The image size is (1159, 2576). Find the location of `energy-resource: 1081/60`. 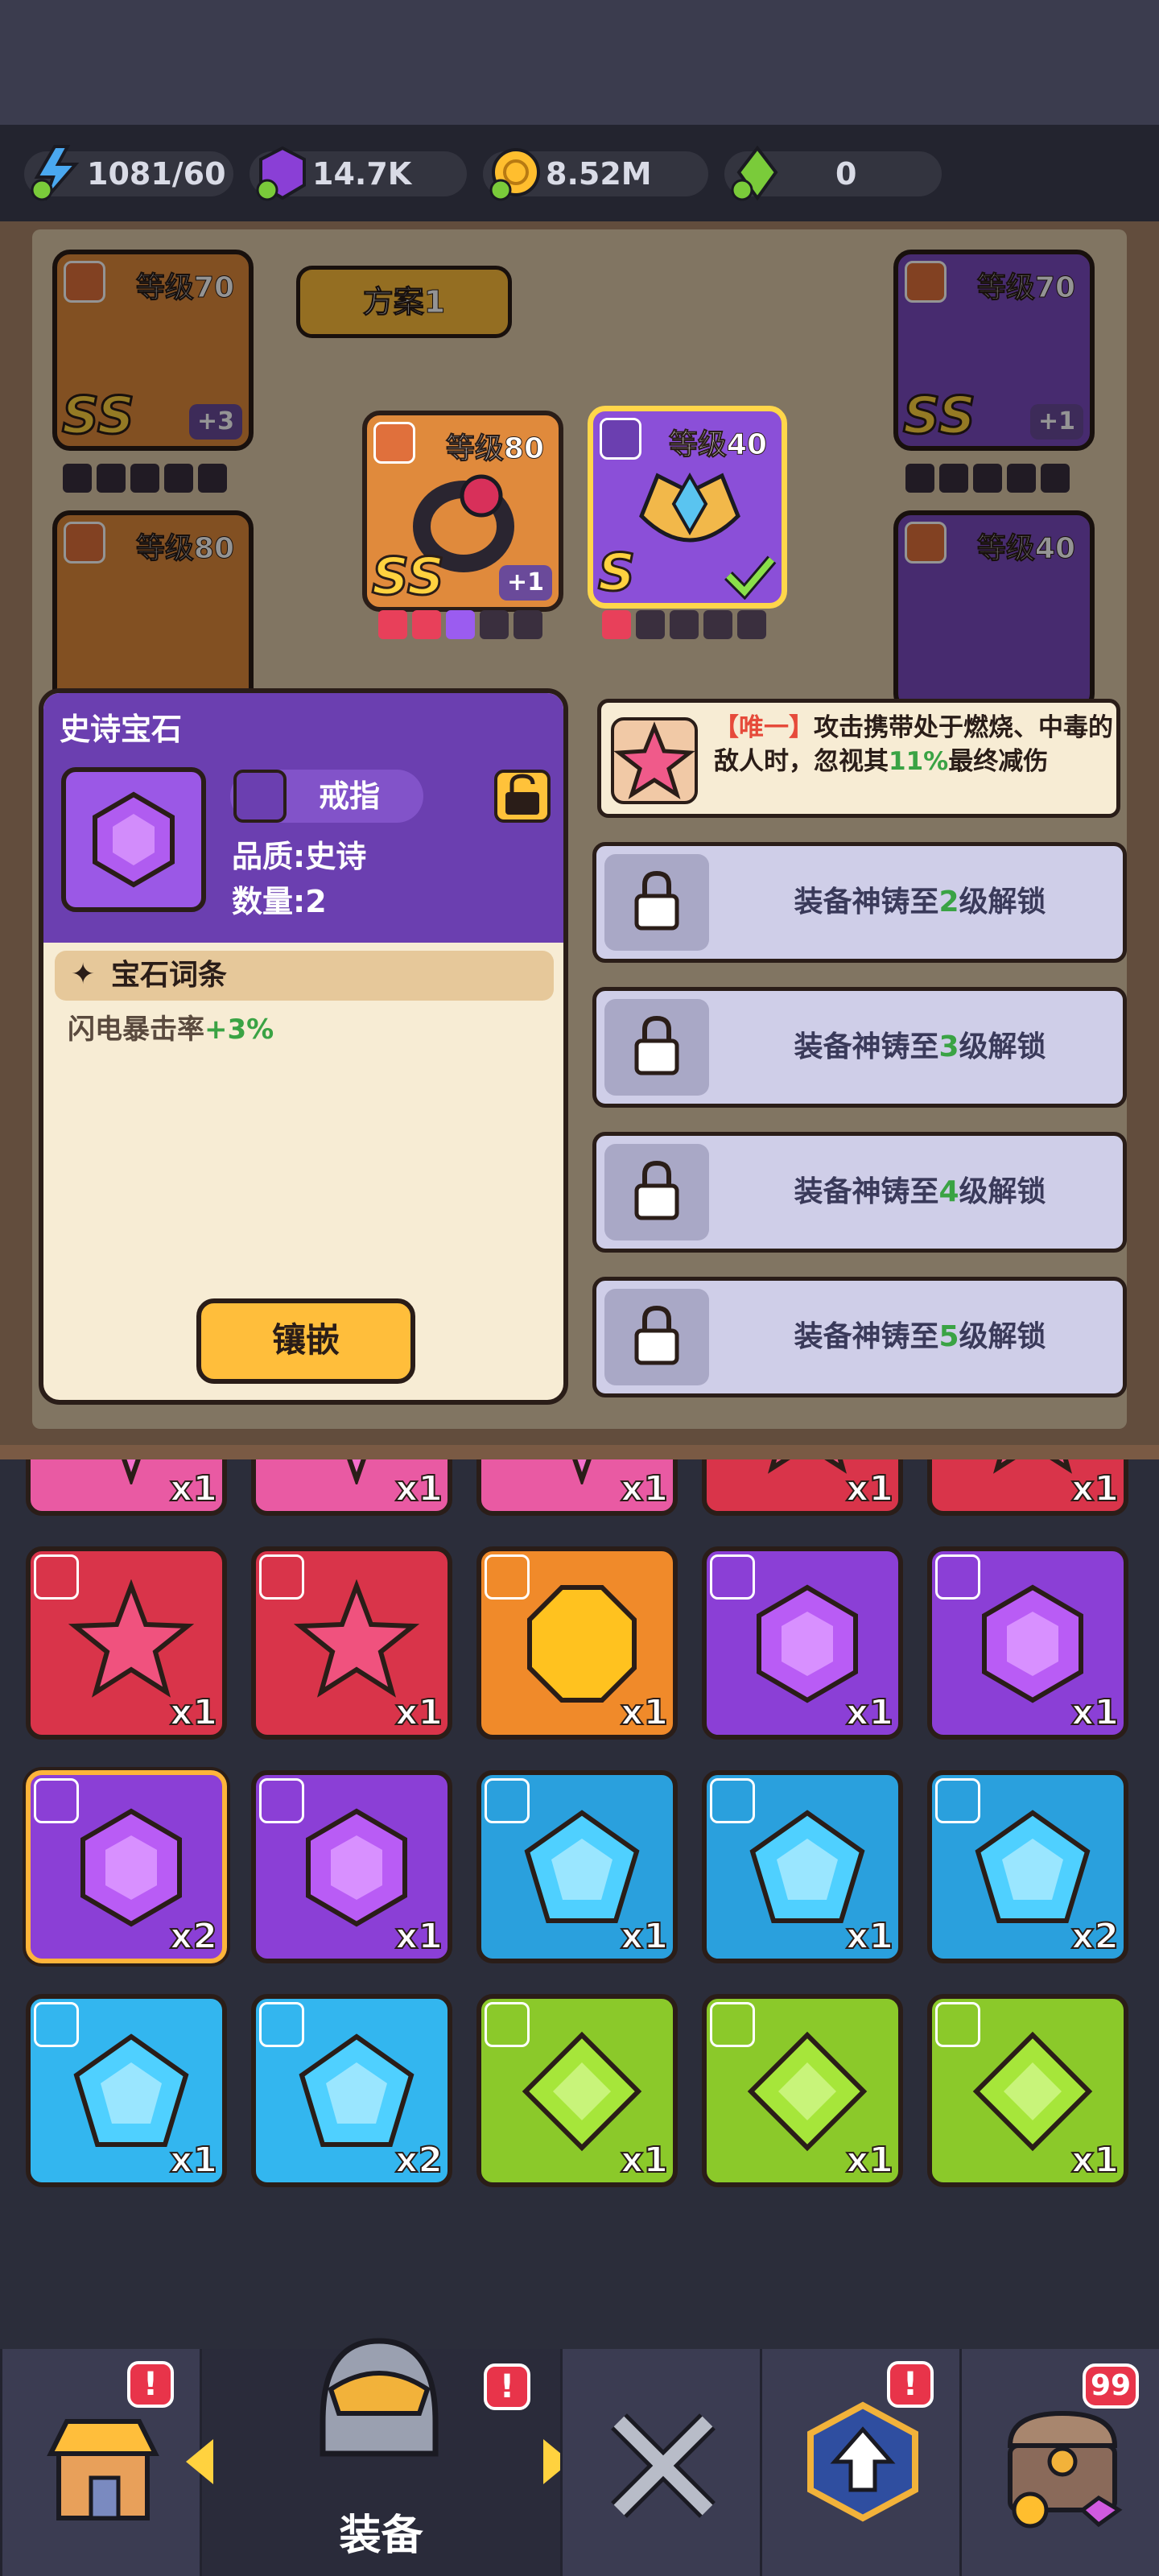

energy-resource: 1081/60 is located at coordinates (128, 173).